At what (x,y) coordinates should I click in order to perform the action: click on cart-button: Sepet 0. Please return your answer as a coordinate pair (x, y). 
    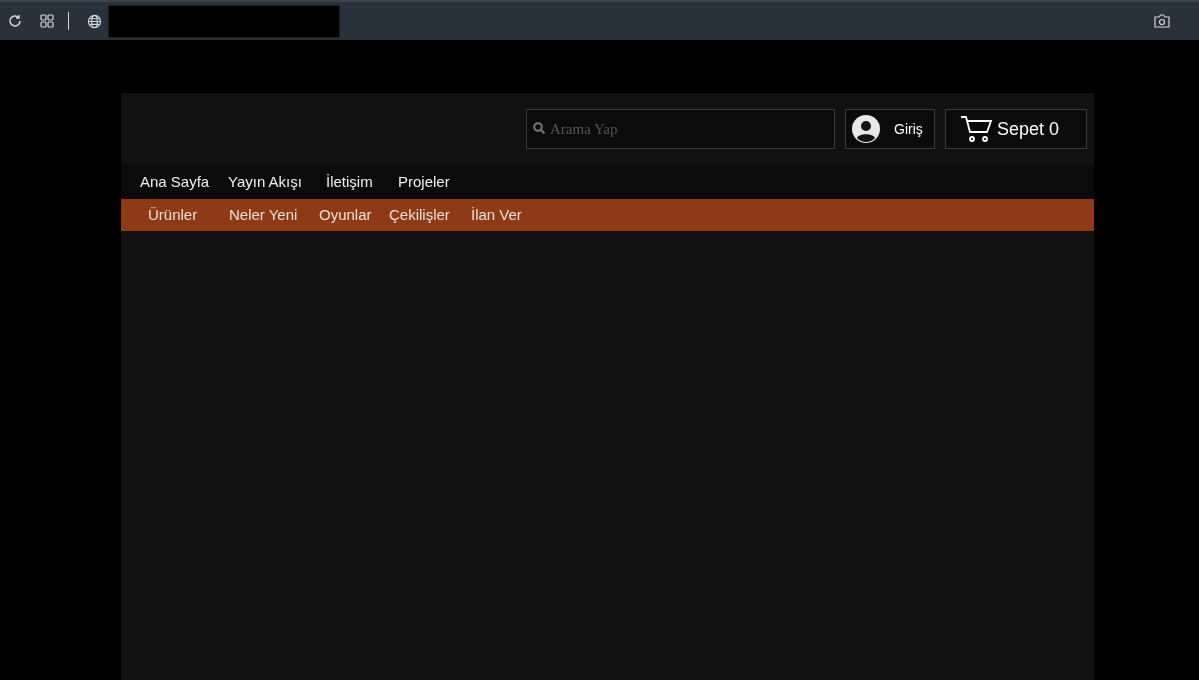
    Looking at the image, I should click on (1016, 129).